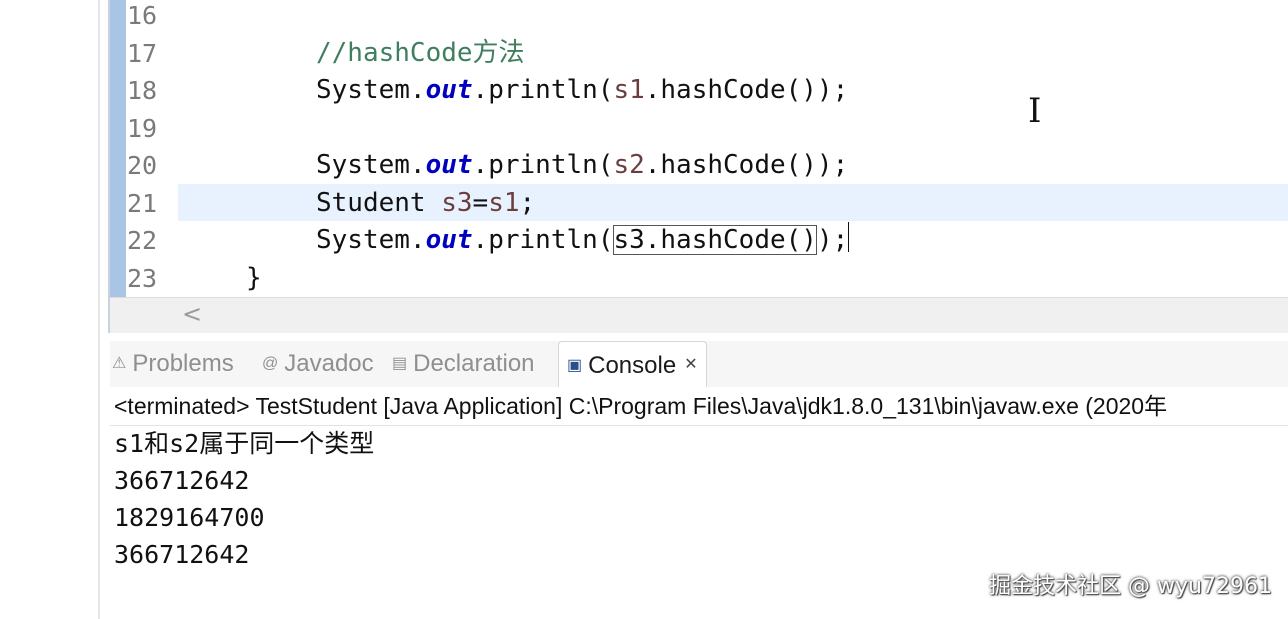 Image resolution: width=1288 pixels, height=619 pixels. I want to click on line-number: 17, so click(142, 53).